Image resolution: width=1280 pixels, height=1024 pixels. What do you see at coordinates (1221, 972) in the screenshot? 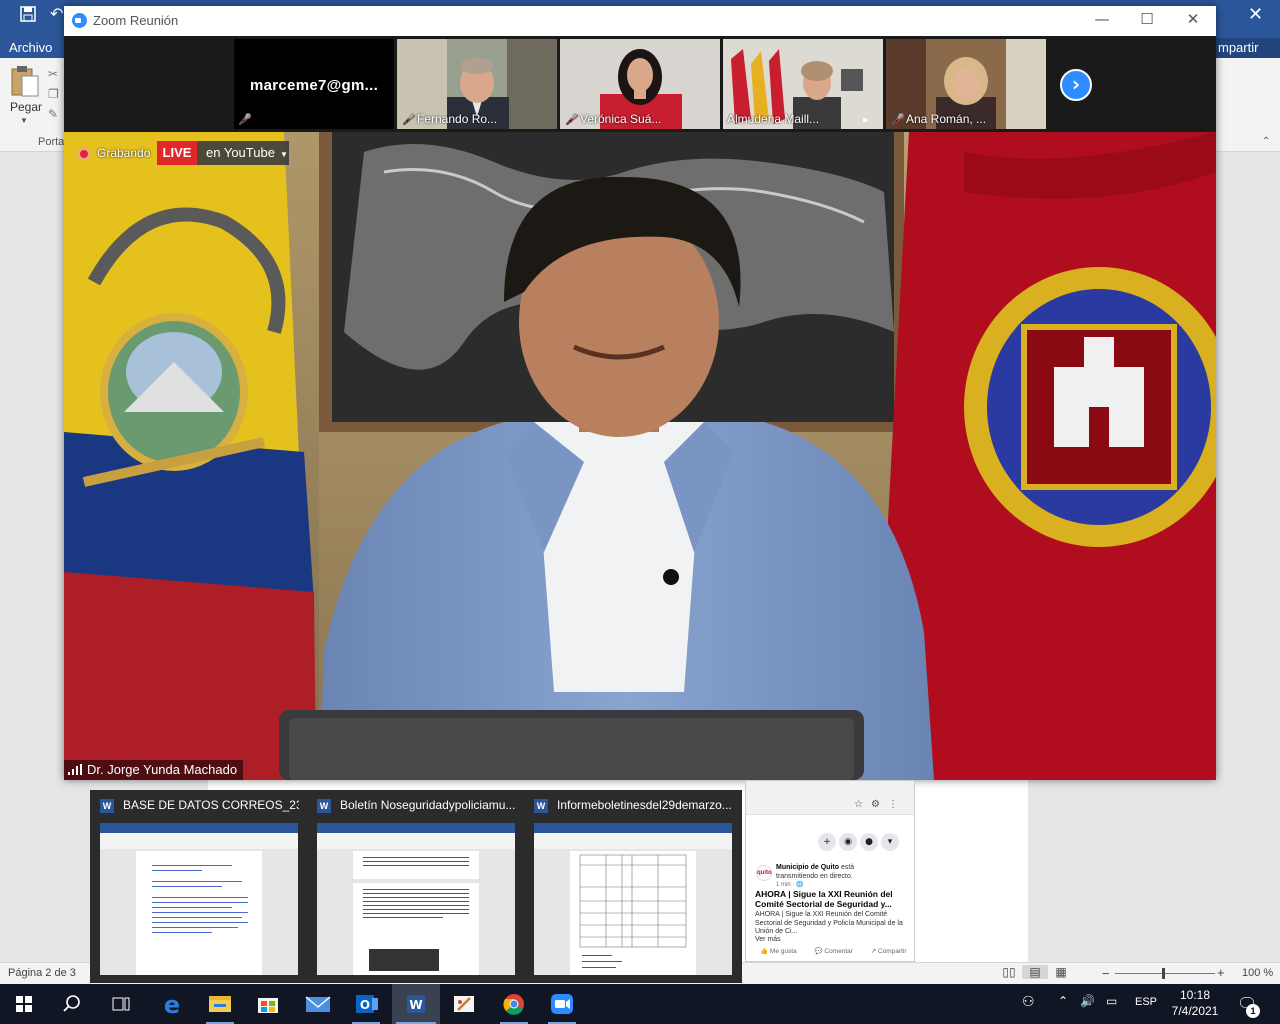
I see `zoom-in-icon: +` at bounding box center [1221, 972].